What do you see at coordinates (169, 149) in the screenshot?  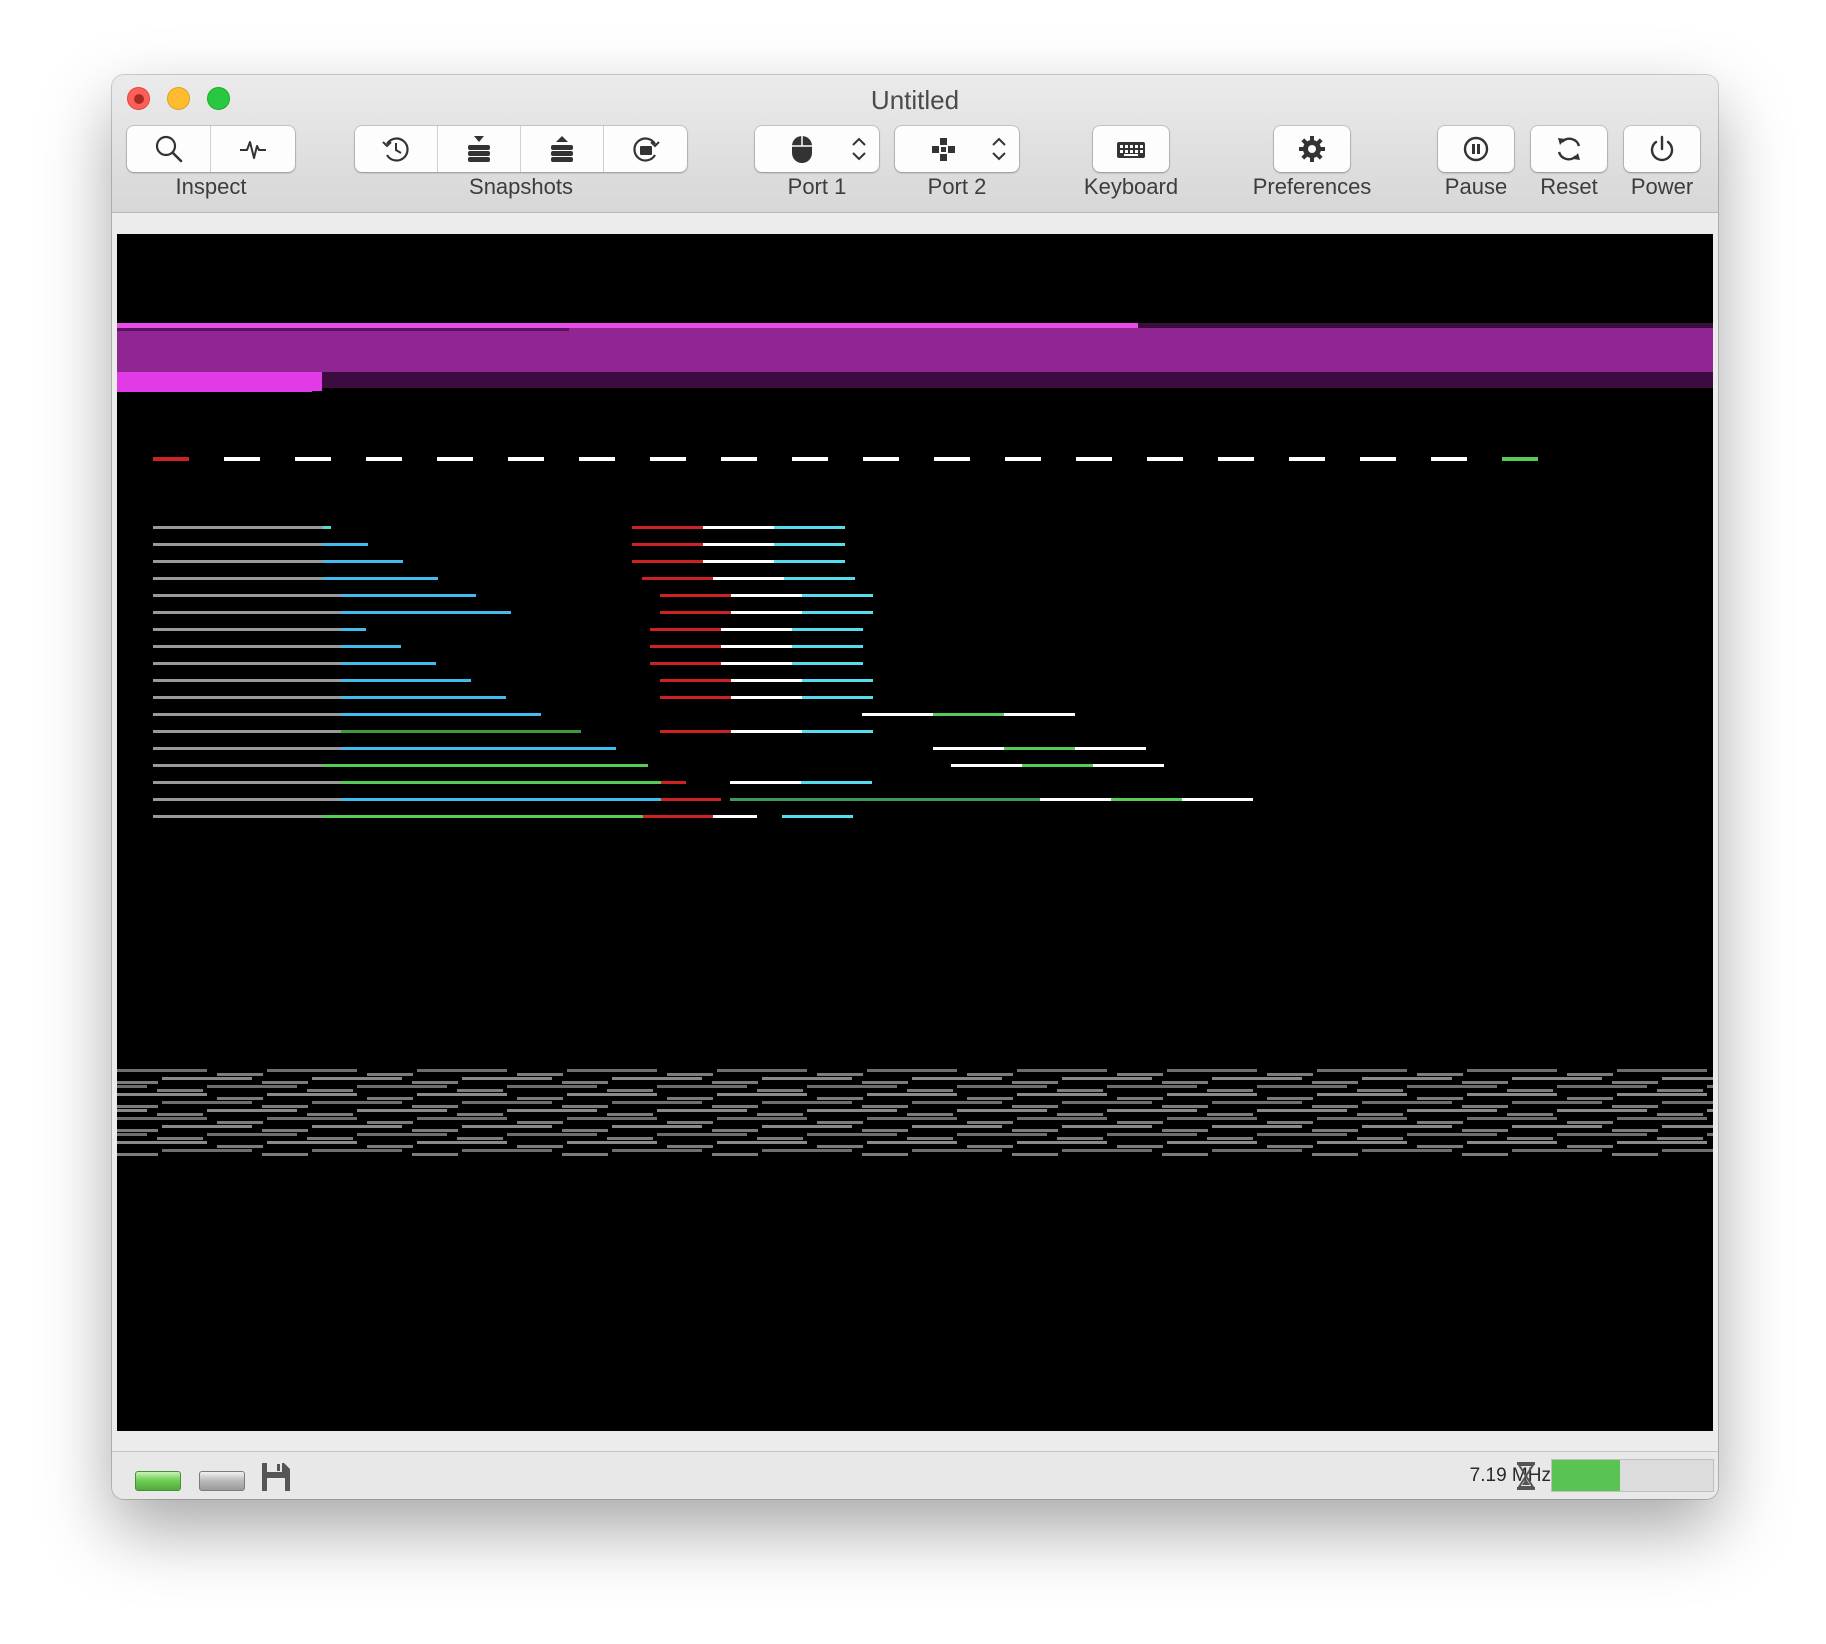 I see `inspect-button` at bounding box center [169, 149].